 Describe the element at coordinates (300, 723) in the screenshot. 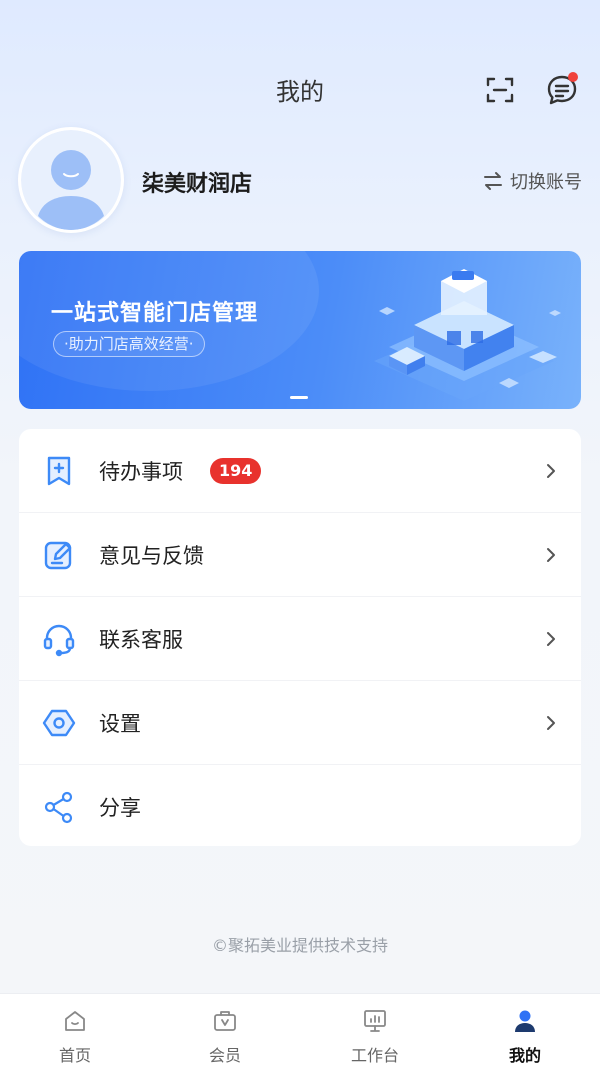

I see `menu-item-settings: 设置` at that location.